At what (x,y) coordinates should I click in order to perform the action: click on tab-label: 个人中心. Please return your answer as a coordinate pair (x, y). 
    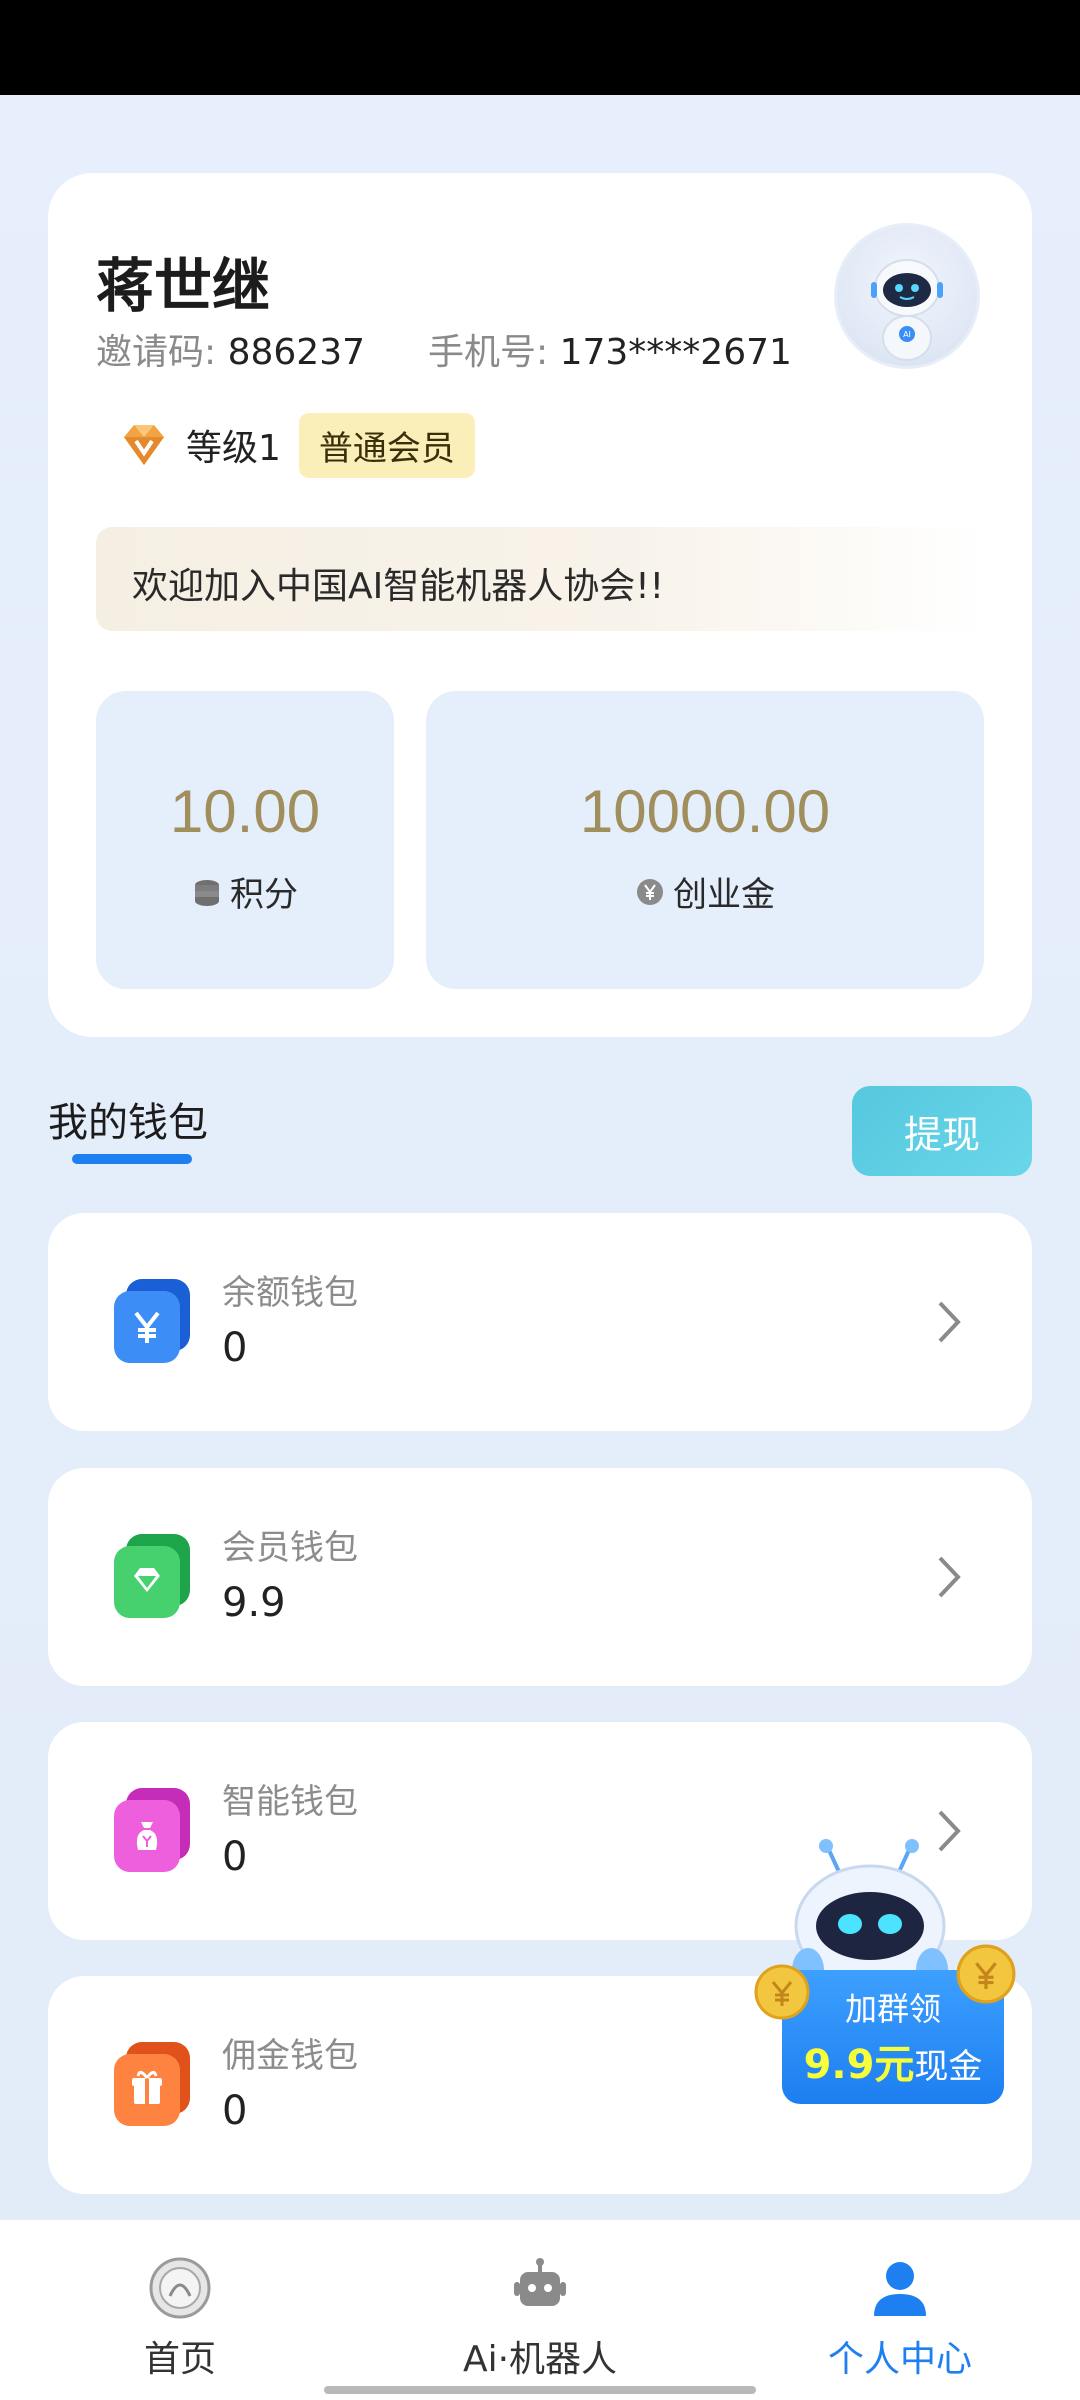
    Looking at the image, I should click on (899, 2359).